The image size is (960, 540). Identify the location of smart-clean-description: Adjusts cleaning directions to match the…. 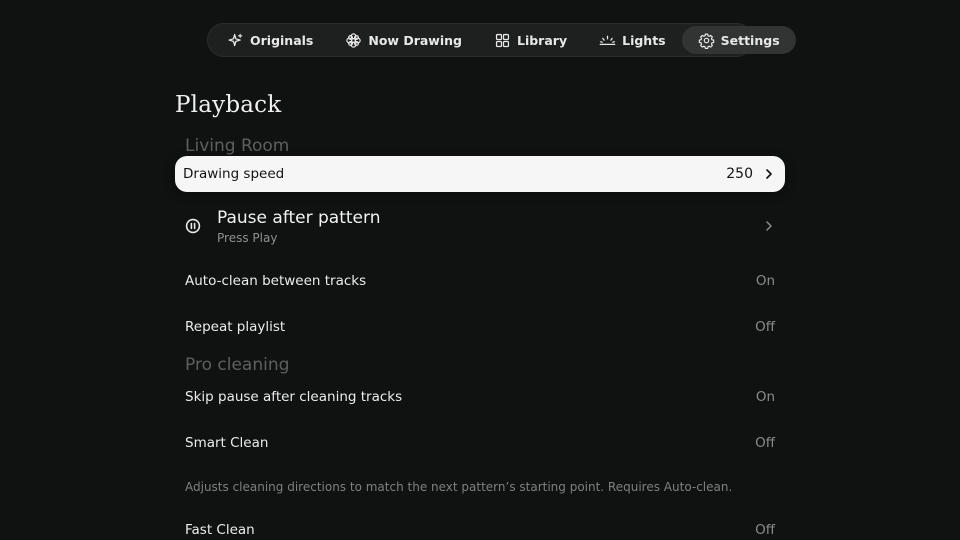
(459, 487).